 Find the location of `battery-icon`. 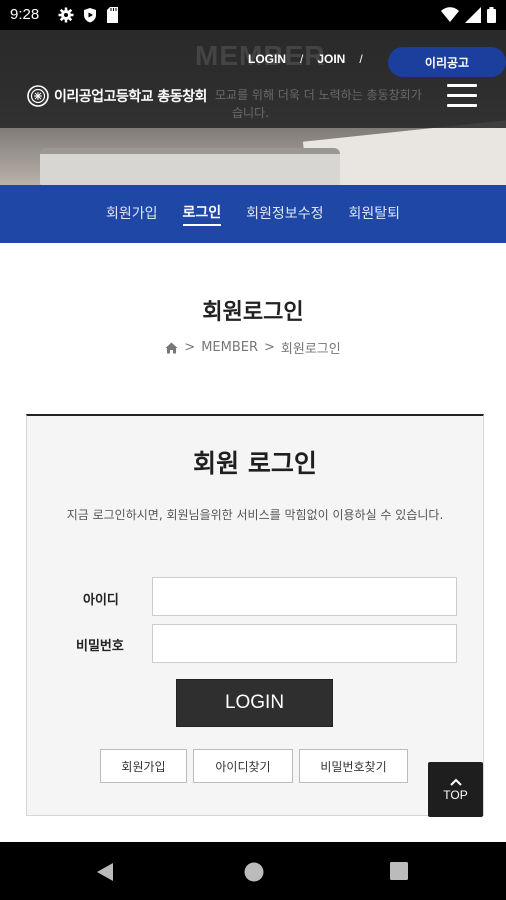

battery-icon is located at coordinates (491, 15).